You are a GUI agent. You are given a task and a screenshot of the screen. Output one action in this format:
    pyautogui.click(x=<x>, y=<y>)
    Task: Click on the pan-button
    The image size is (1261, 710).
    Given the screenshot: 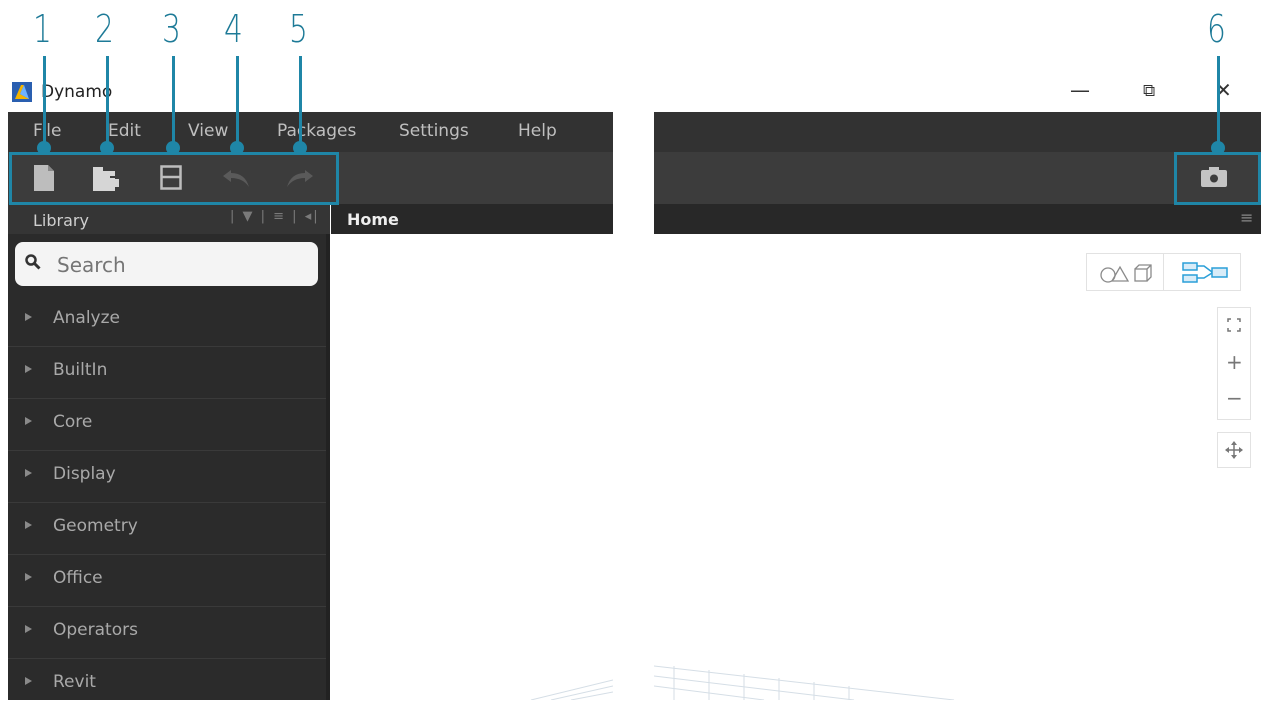 What is the action you would take?
    pyautogui.click(x=1234, y=450)
    